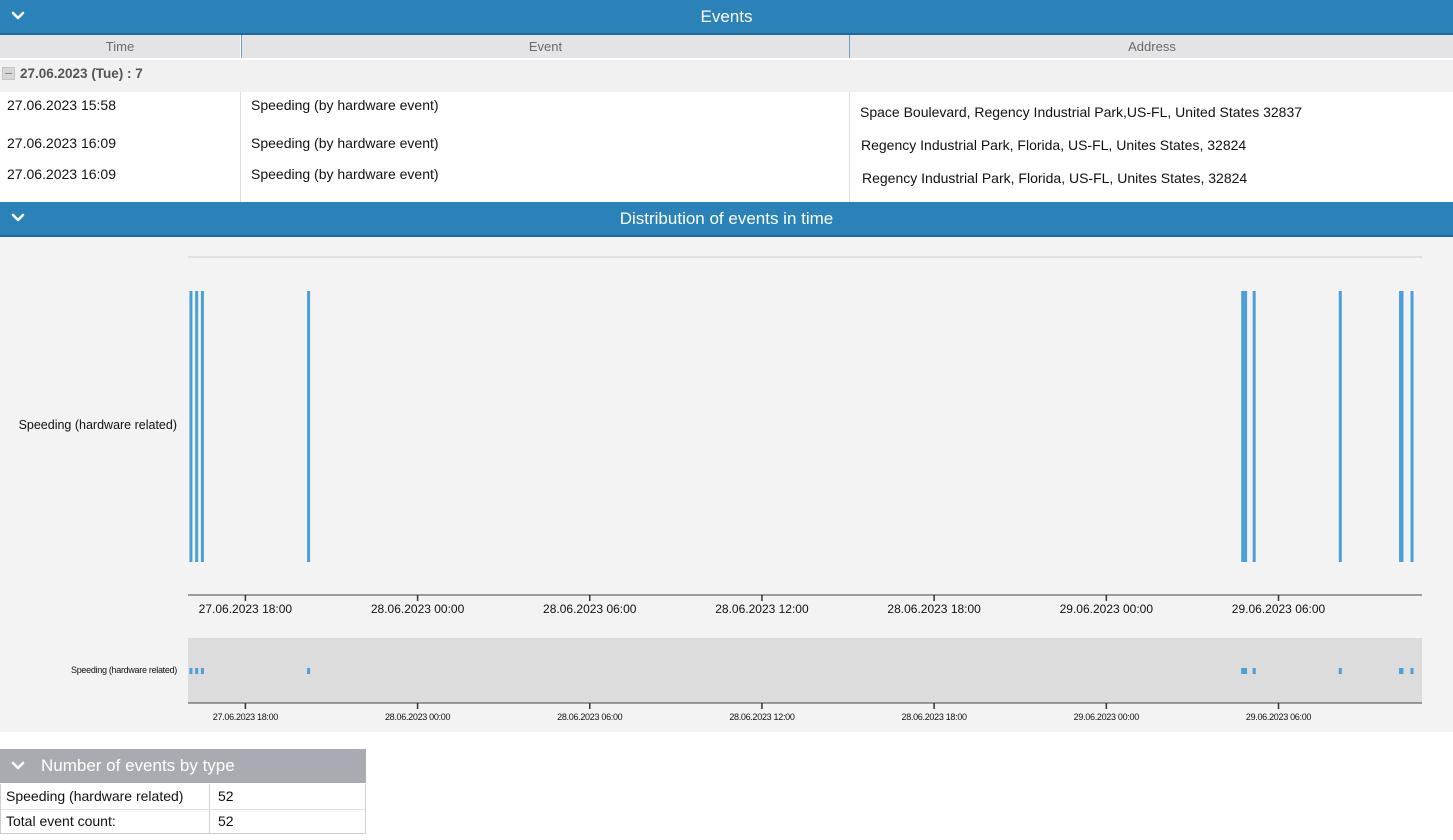 The height and width of the screenshot is (840, 1453). I want to click on summary-row: Speeding (hardware related) 52, so click(183, 796).